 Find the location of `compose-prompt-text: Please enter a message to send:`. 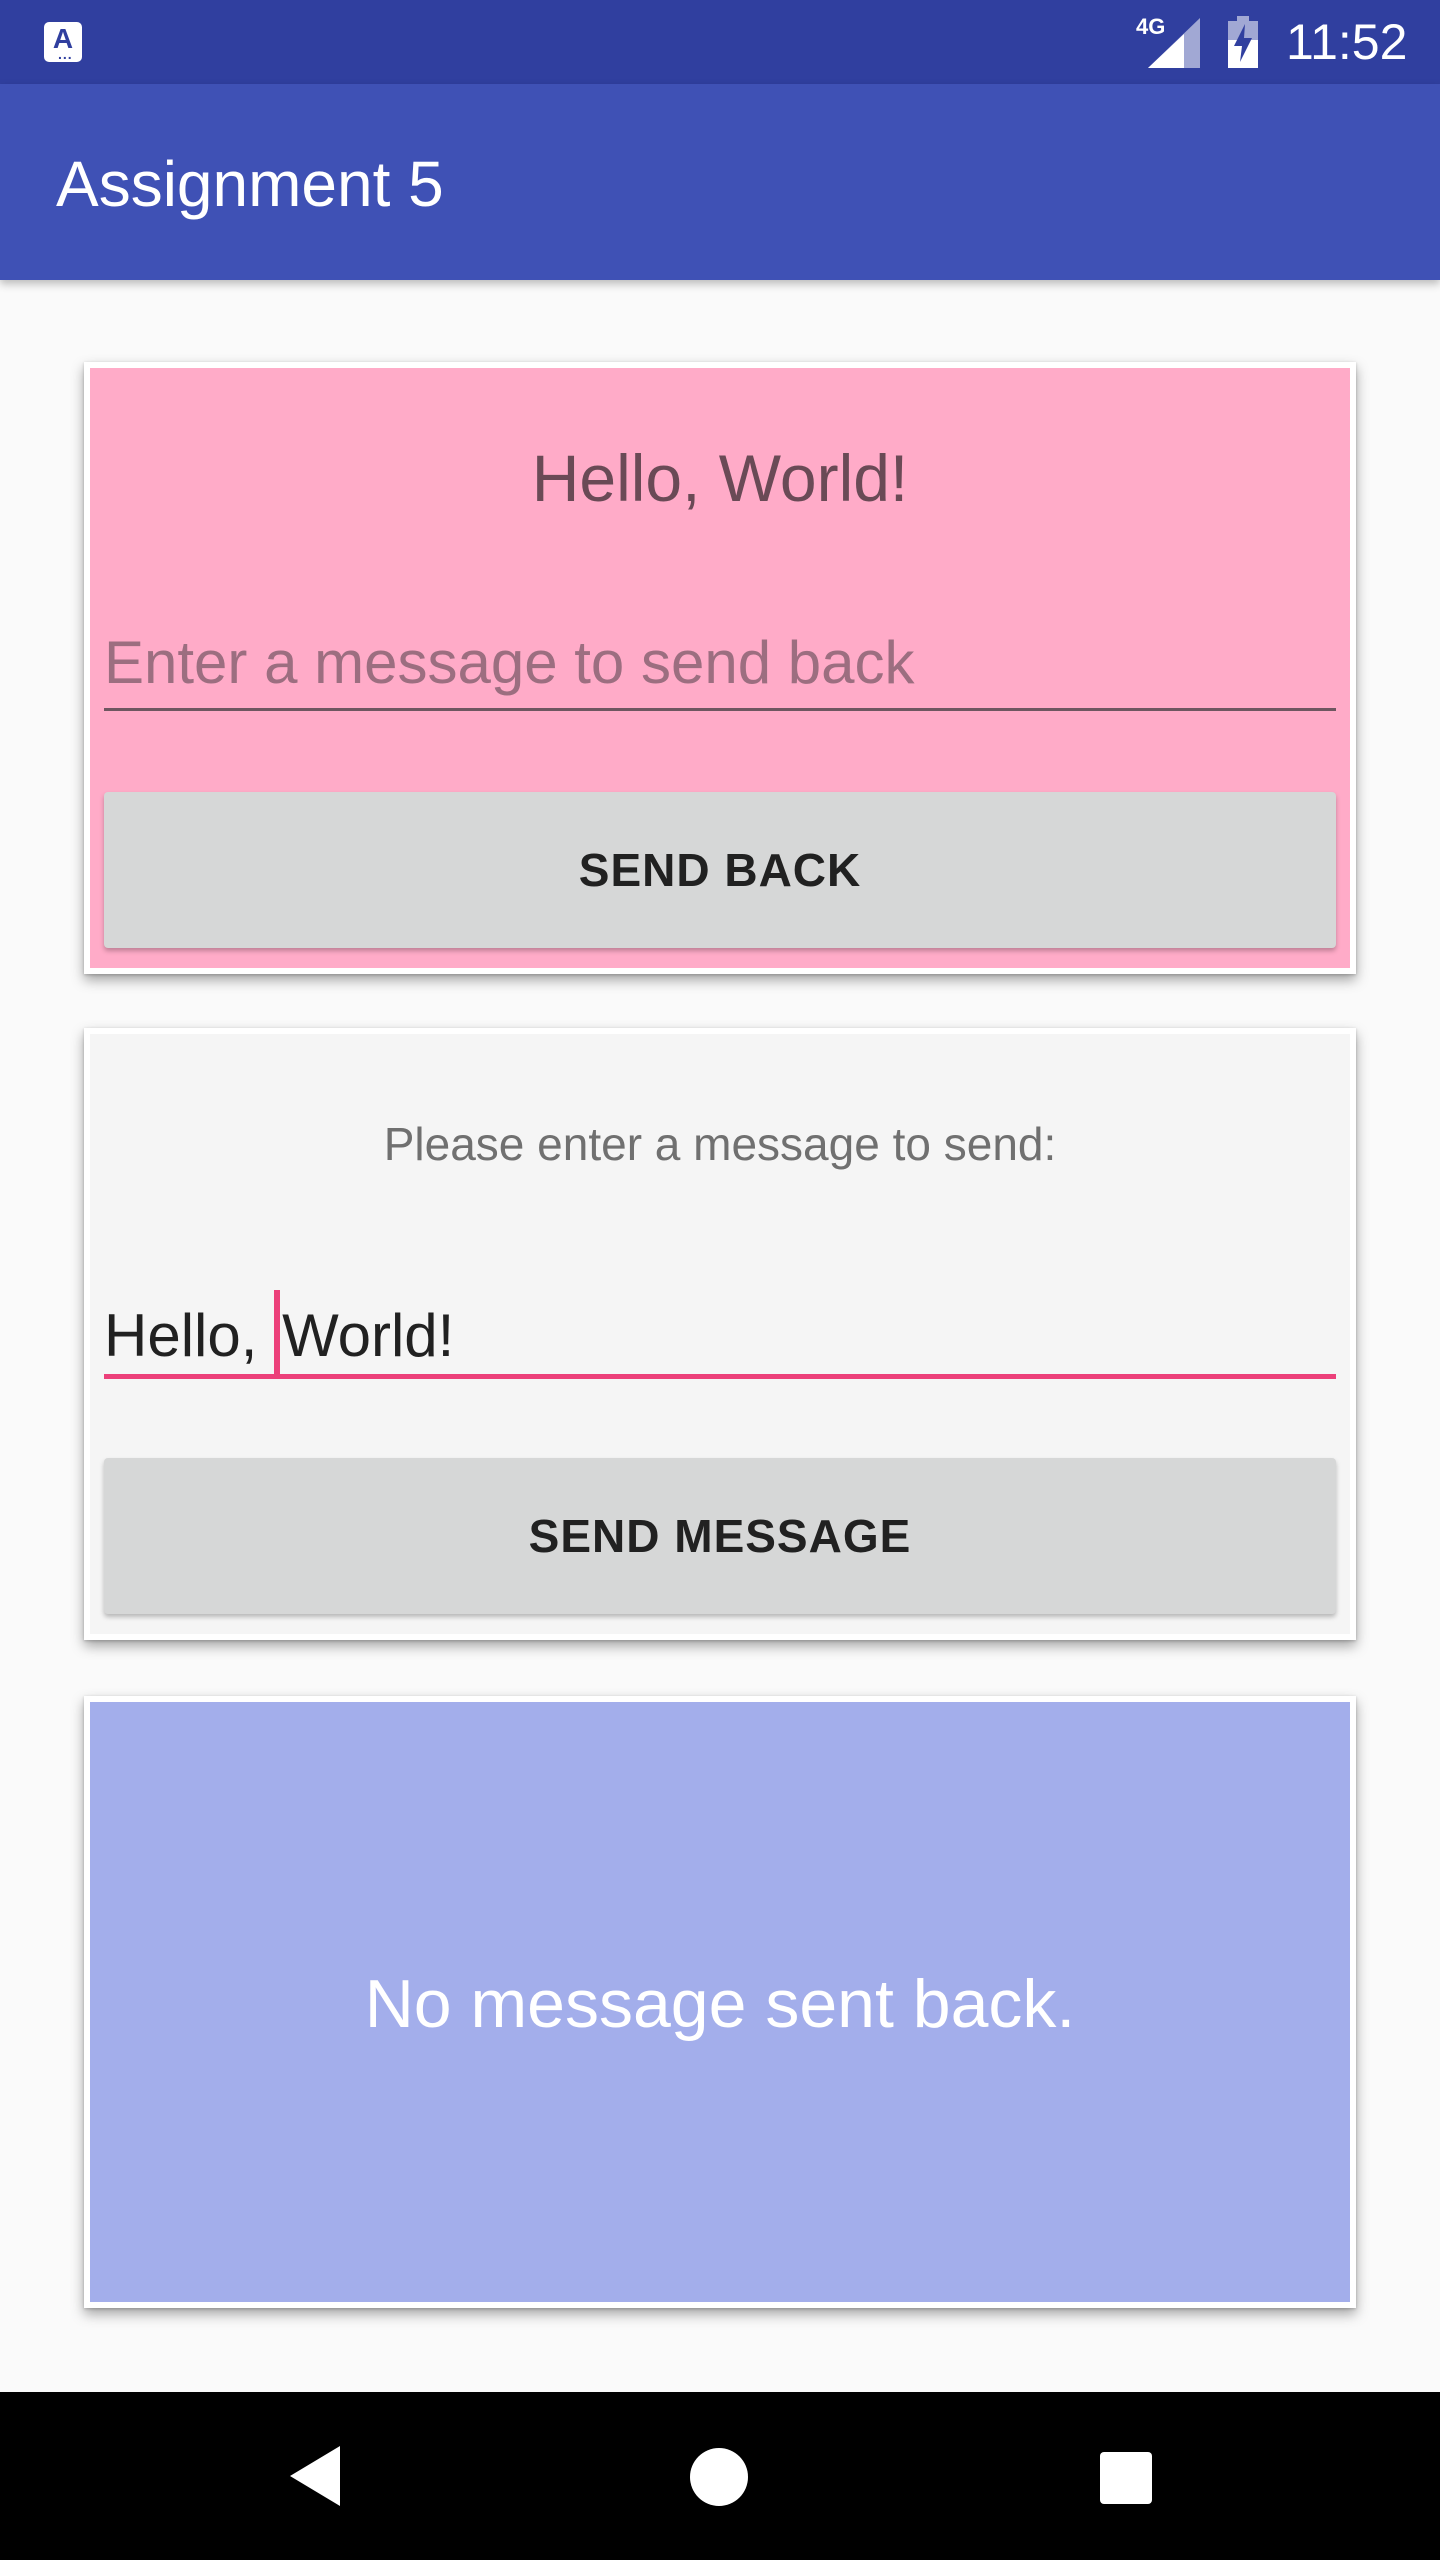

compose-prompt-text: Please enter a message to send: is located at coordinates (720, 1144).